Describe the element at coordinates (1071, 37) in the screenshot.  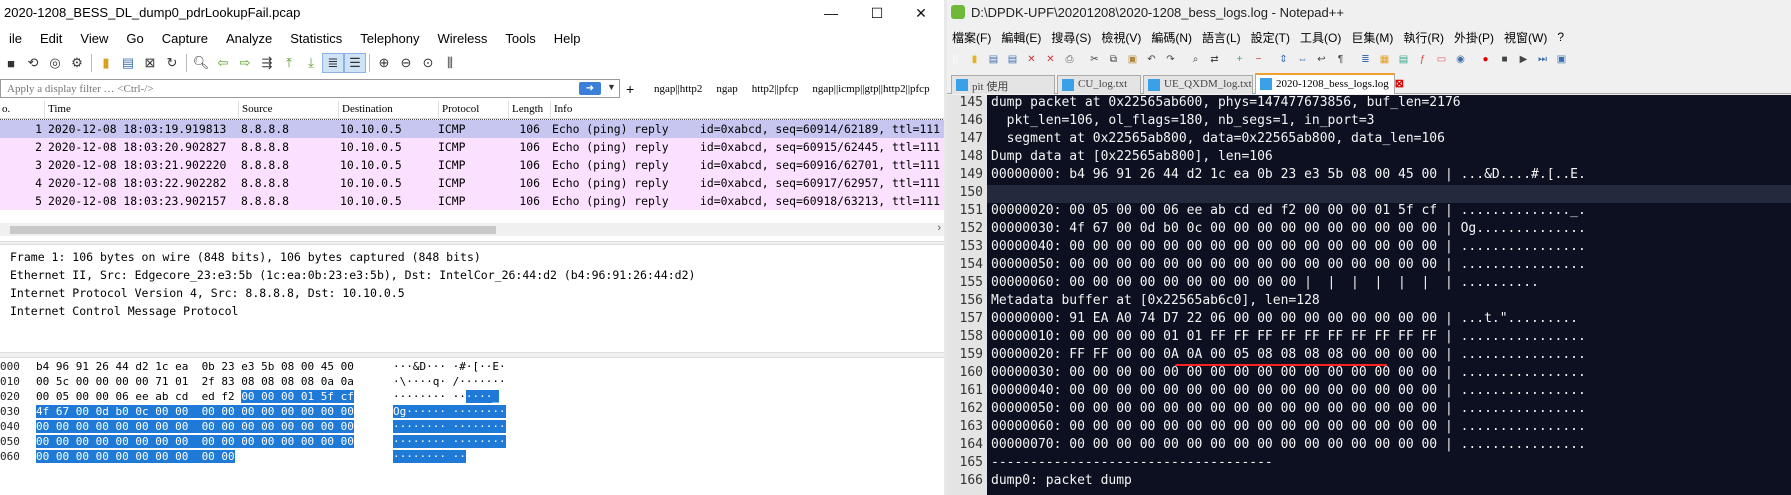
I see `menu-item: 搜尋(S)` at that location.